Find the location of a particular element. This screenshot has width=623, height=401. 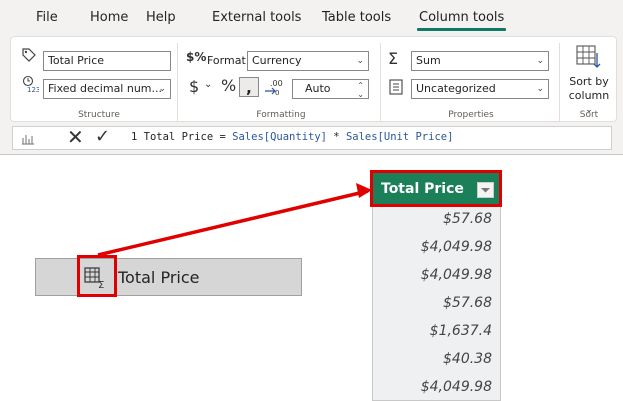

table-cell: $40.38 is located at coordinates (467, 359).